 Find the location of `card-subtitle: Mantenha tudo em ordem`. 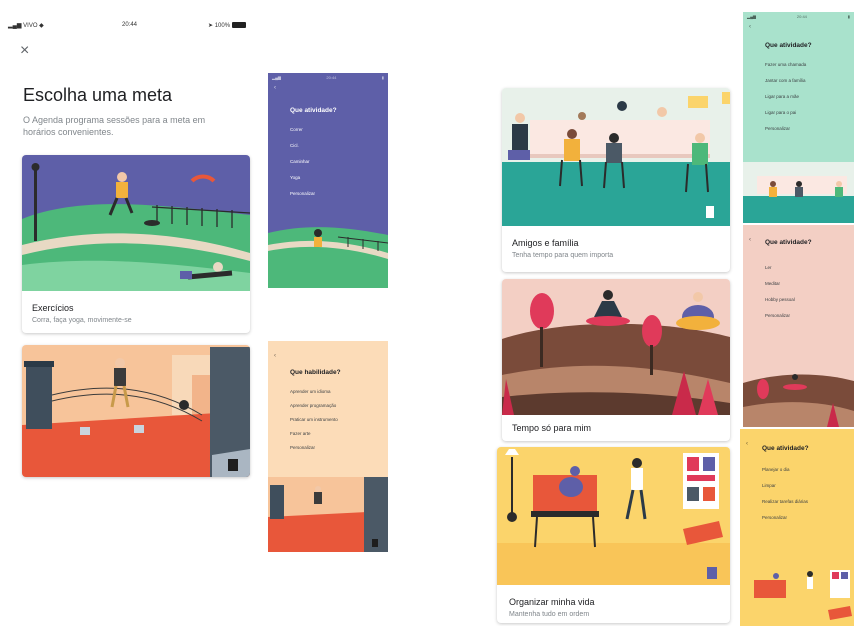

card-subtitle: Mantenha tudo em ordem is located at coordinates (549, 614).